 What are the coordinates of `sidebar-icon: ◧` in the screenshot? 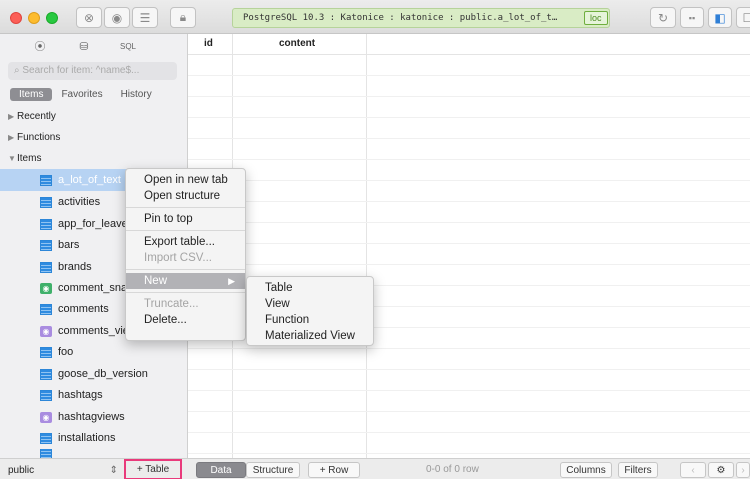 It's located at (720, 17).